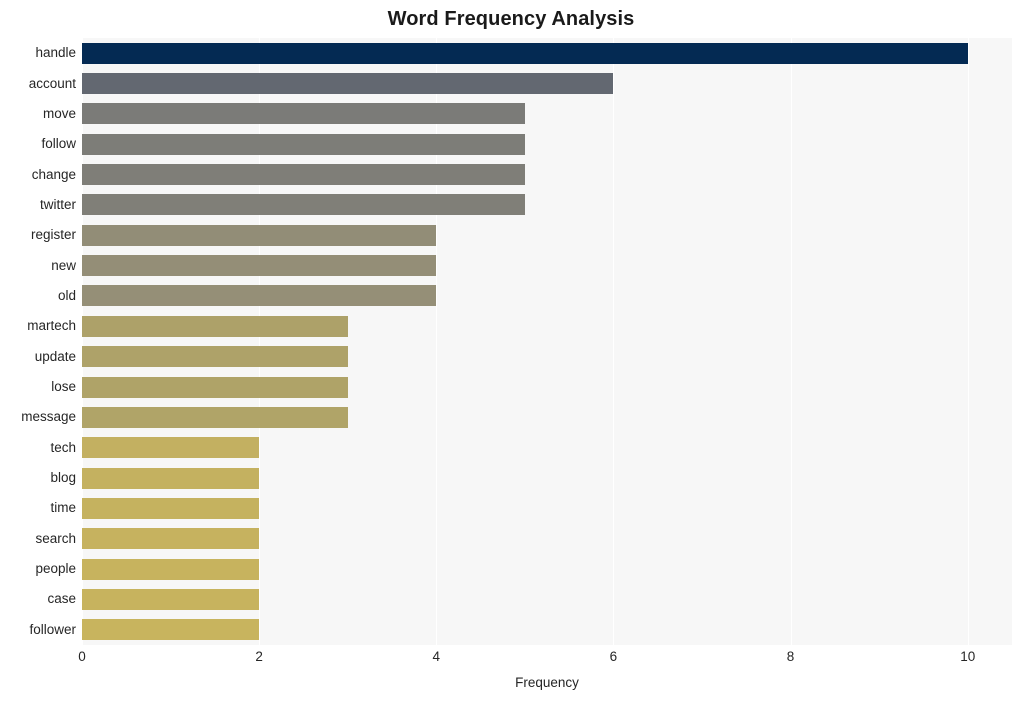 The width and height of the screenshot is (1022, 701). What do you see at coordinates (215, 417) in the screenshot?
I see `bar-message` at bounding box center [215, 417].